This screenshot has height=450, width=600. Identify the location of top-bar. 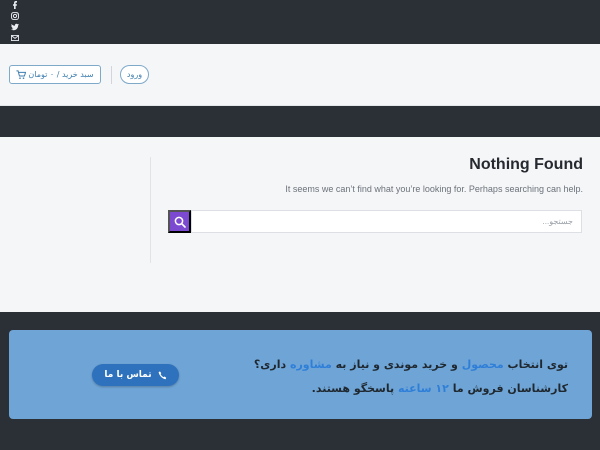
(300, 22).